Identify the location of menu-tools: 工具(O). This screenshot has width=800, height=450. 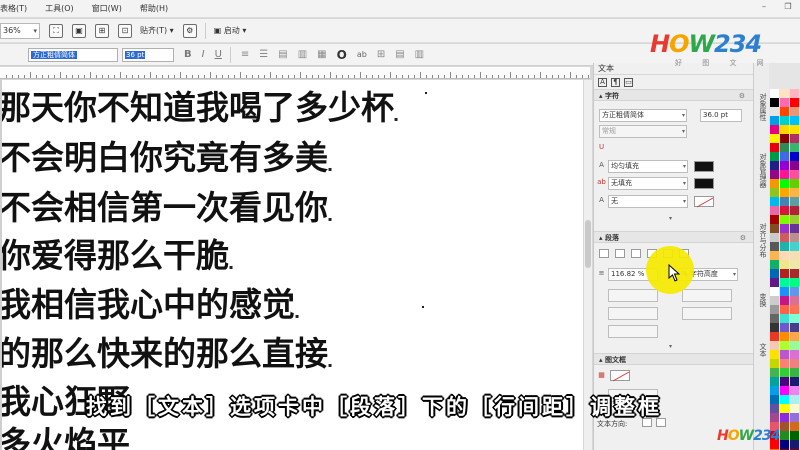
(59, 8).